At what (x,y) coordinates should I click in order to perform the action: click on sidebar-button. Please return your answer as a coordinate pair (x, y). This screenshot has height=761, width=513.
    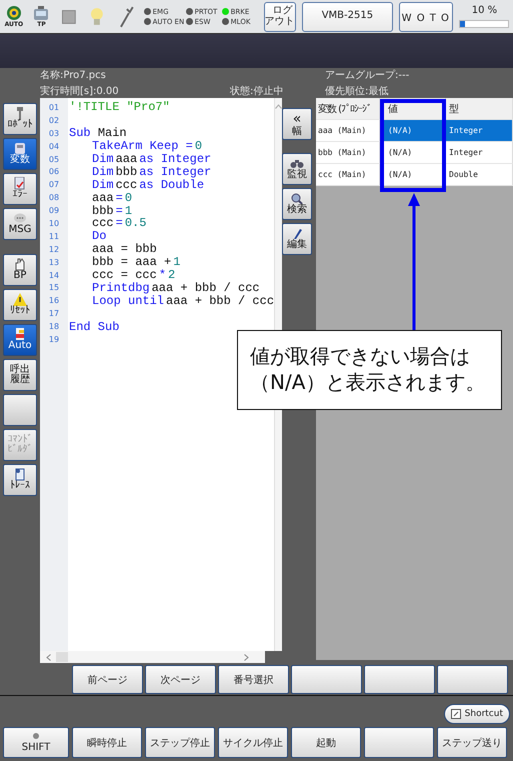
    Looking at the image, I should click on (20, 410).